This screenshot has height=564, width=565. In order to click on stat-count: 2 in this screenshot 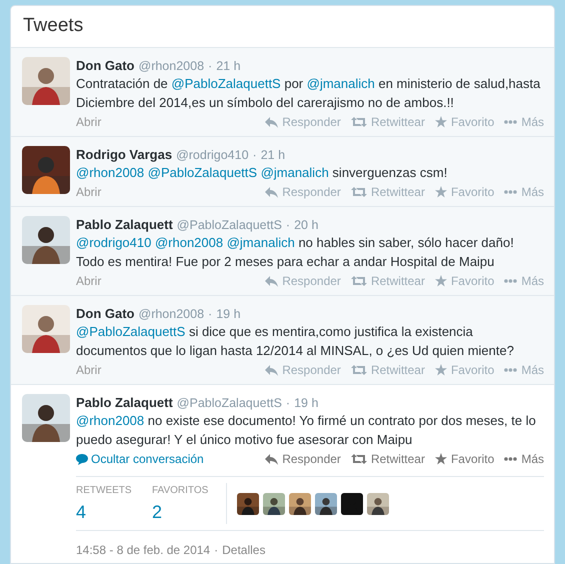, I will do `click(179, 512)`.